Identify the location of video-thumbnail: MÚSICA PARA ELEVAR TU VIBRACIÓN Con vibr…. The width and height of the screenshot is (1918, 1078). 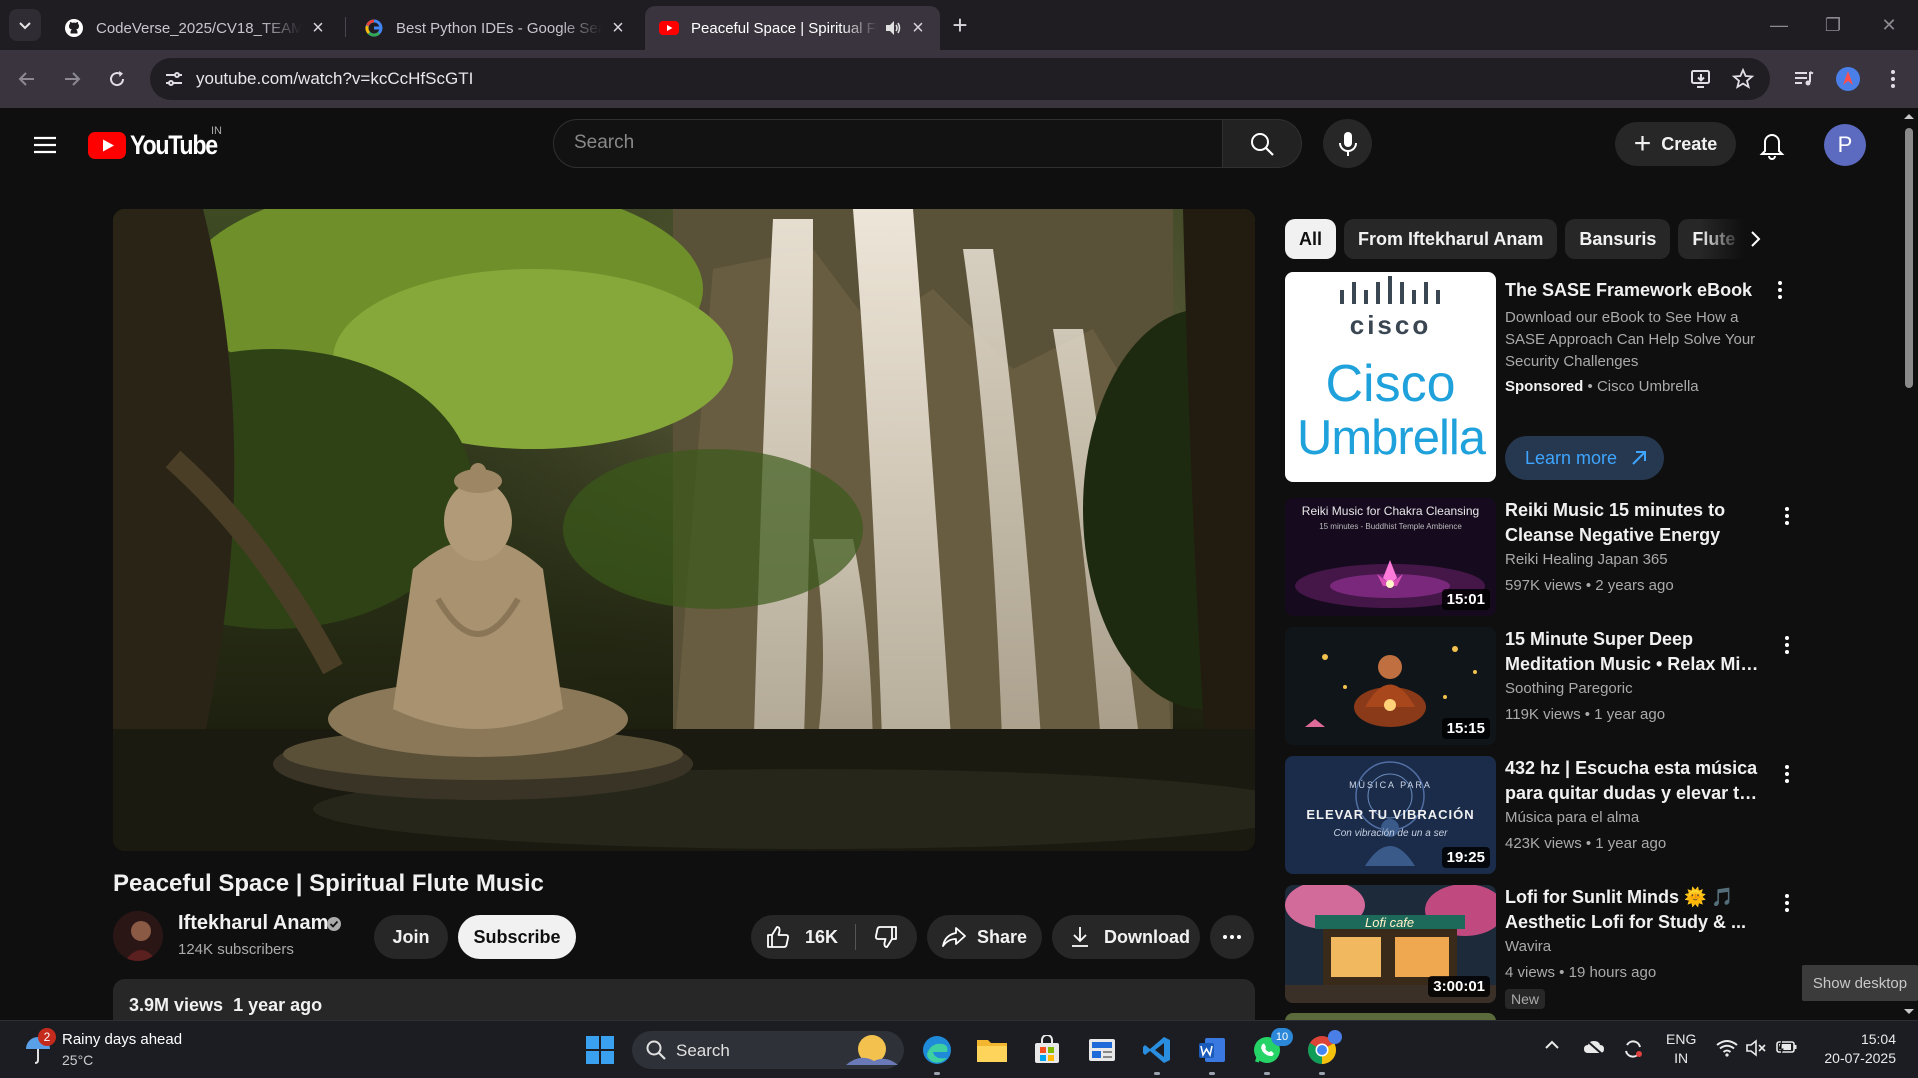
(1390, 815).